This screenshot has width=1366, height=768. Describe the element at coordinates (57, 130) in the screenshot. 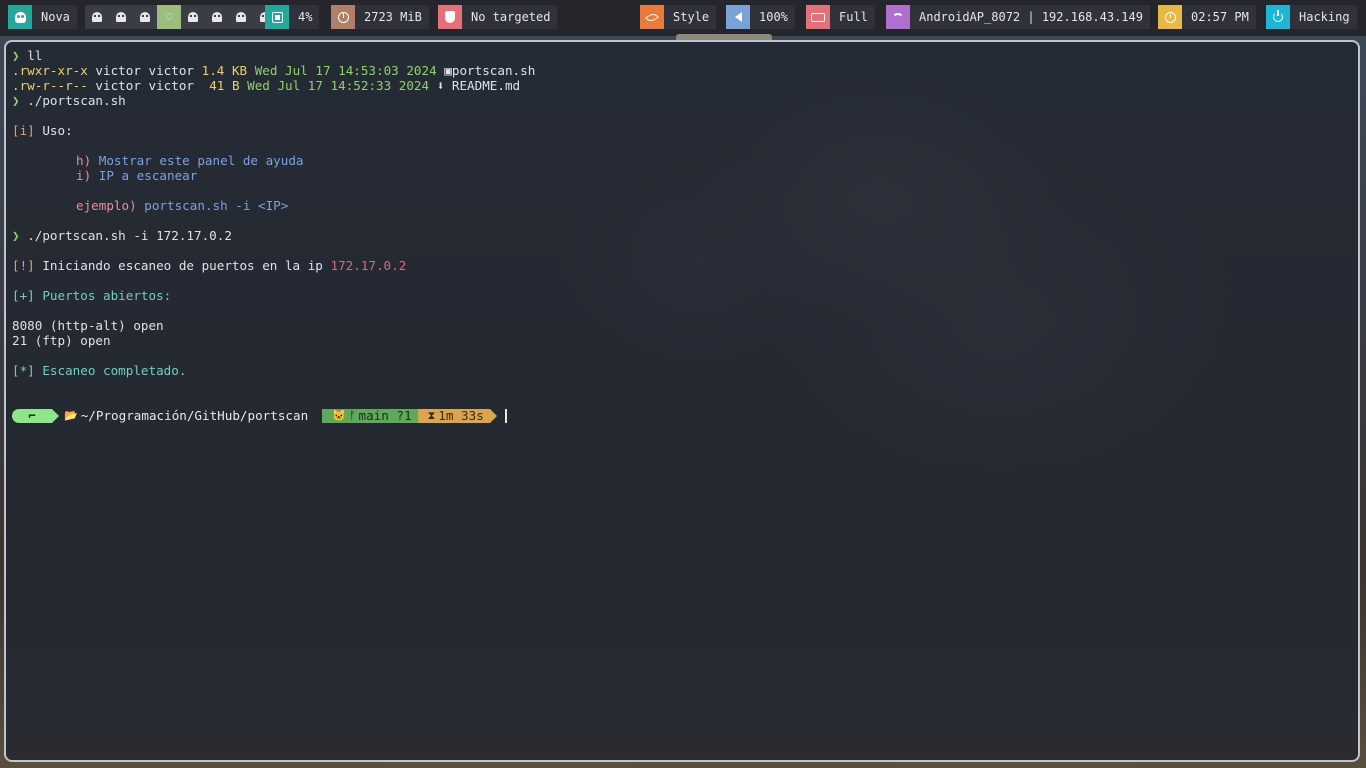

I see `usage-label: Uso:` at that location.